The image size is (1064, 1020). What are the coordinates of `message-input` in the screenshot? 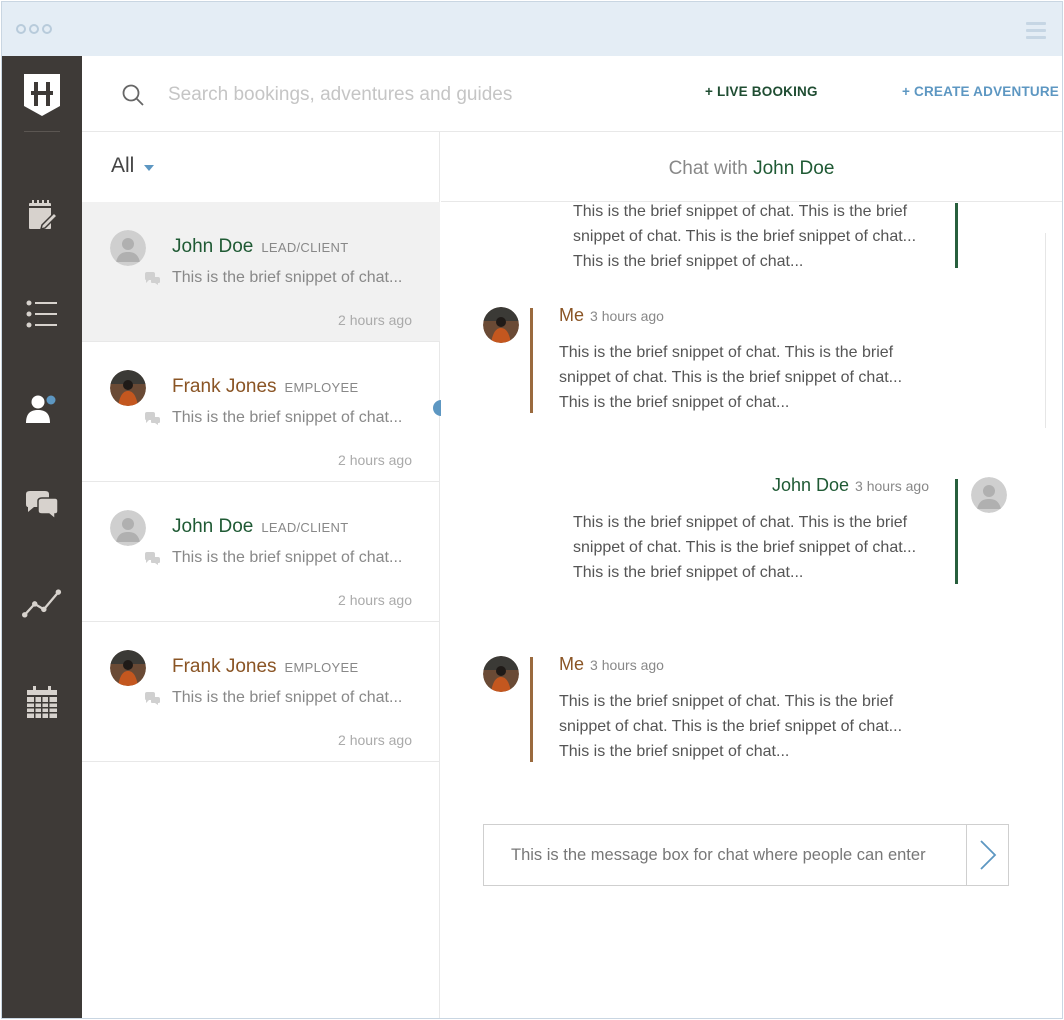 It's located at (725, 855).